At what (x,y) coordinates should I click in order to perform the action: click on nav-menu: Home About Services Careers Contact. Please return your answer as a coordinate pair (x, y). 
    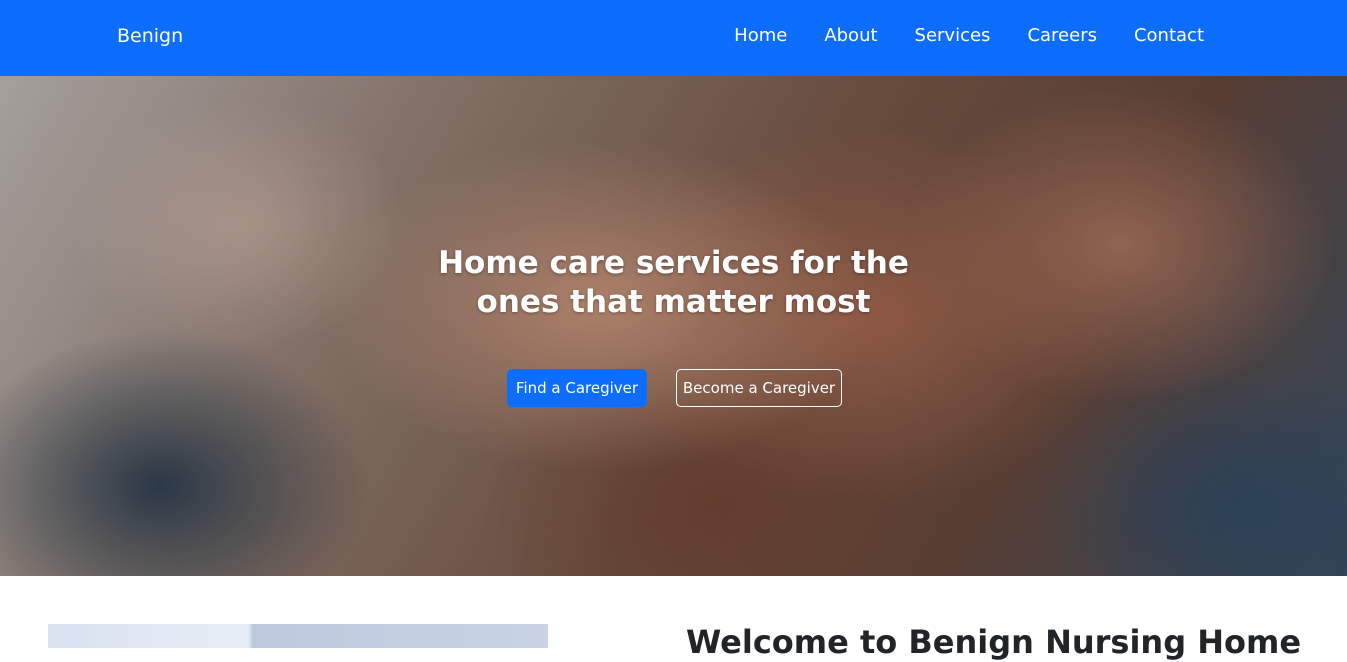
    Looking at the image, I should click on (969, 35).